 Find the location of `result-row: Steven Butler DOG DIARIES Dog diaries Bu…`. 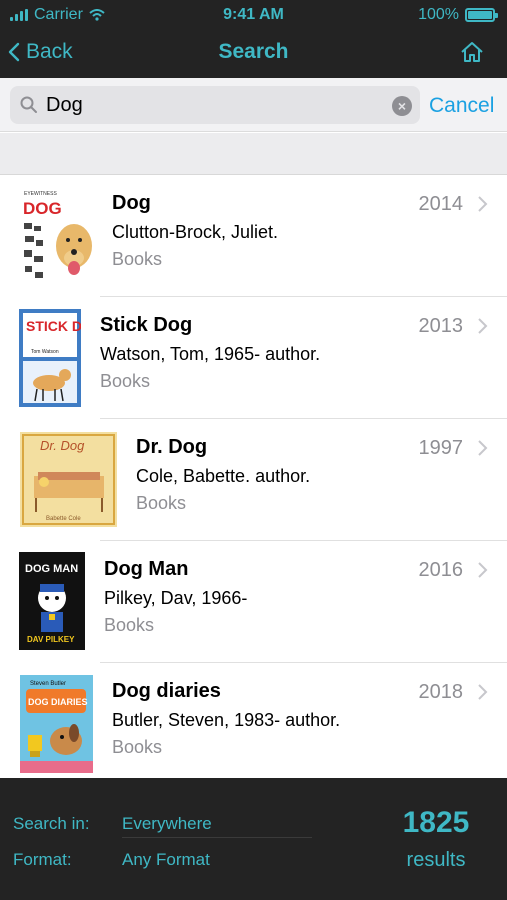

result-row: Steven Butler DOG DIARIES Dog diaries Bu… is located at coordinates (253, 721).